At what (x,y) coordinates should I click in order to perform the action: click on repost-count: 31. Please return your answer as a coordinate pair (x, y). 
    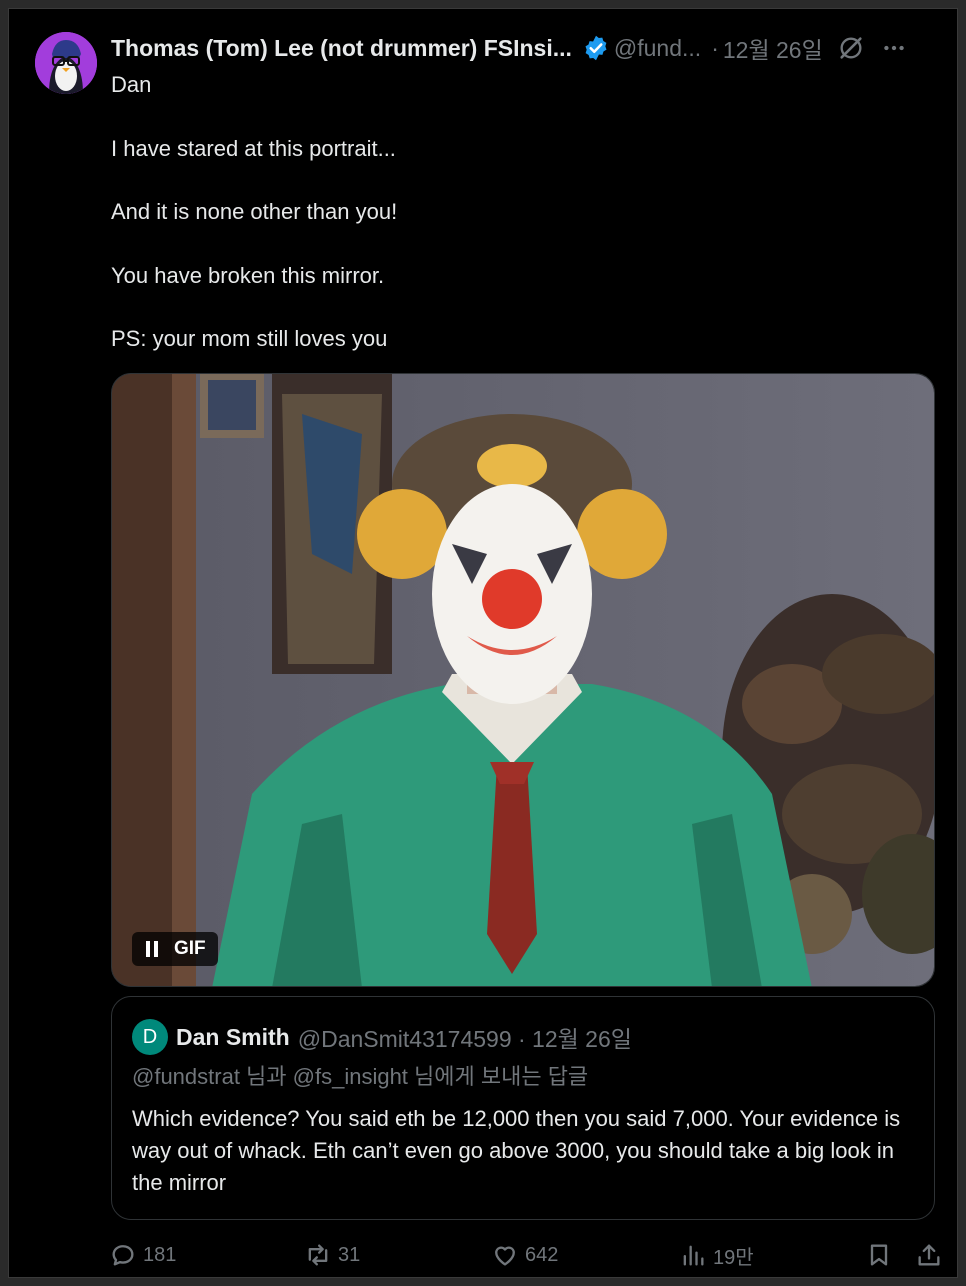
    Looking at the image, I should click on (349, 1254).